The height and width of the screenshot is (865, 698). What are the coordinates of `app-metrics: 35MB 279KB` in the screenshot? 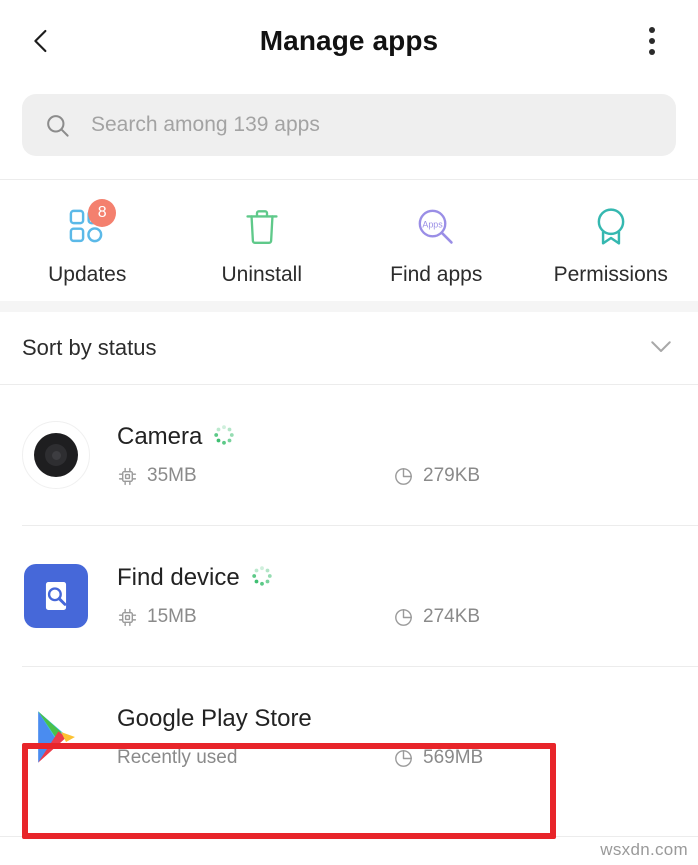 It's located at (396, 476).